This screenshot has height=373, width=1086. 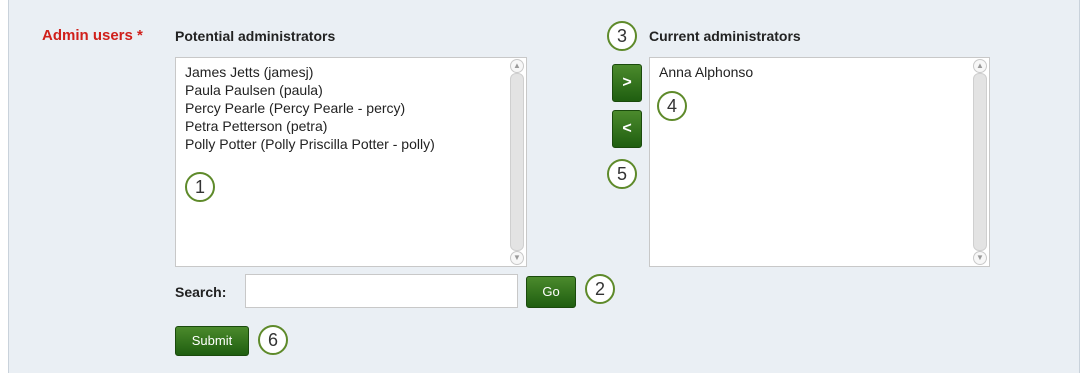 I want to click on potential-administrators-heading: Potential administrators, so click(x=255, y=36).